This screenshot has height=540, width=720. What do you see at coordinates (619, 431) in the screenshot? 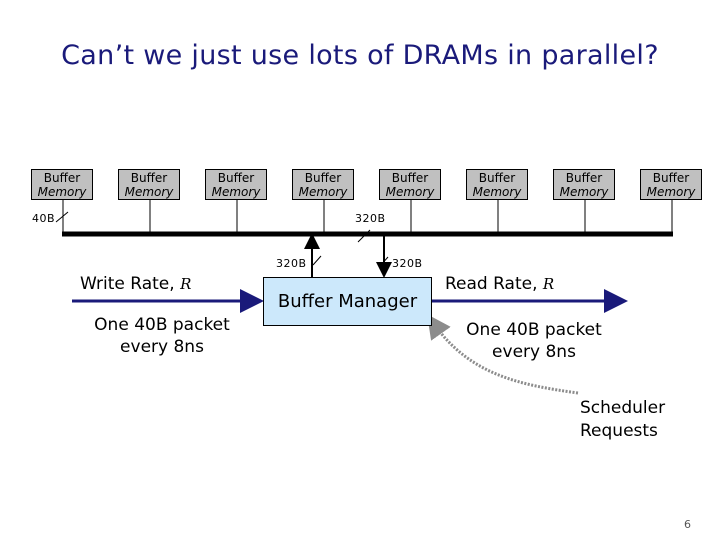
I see `scheduler-line2: Requests` at bounding box center [619, 431].